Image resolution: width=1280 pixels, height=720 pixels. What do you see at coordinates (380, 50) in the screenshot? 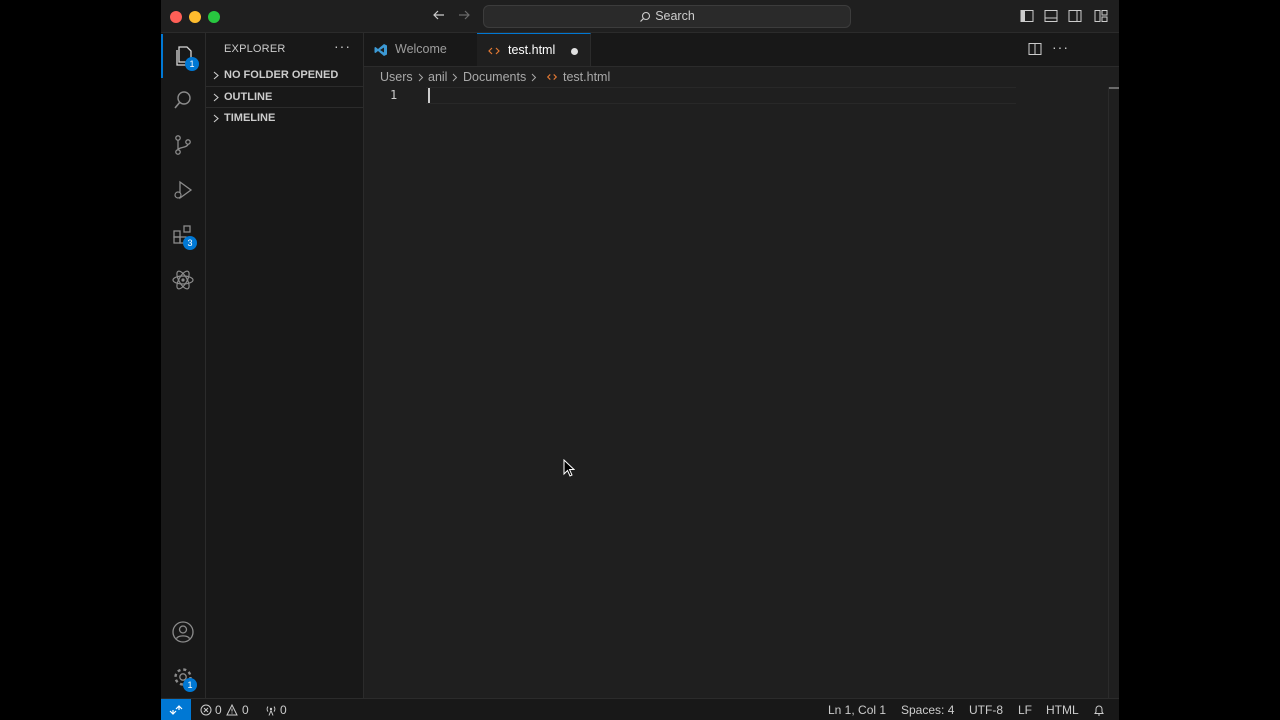
I see `vscode-icon` at bounding box center [380, 50].